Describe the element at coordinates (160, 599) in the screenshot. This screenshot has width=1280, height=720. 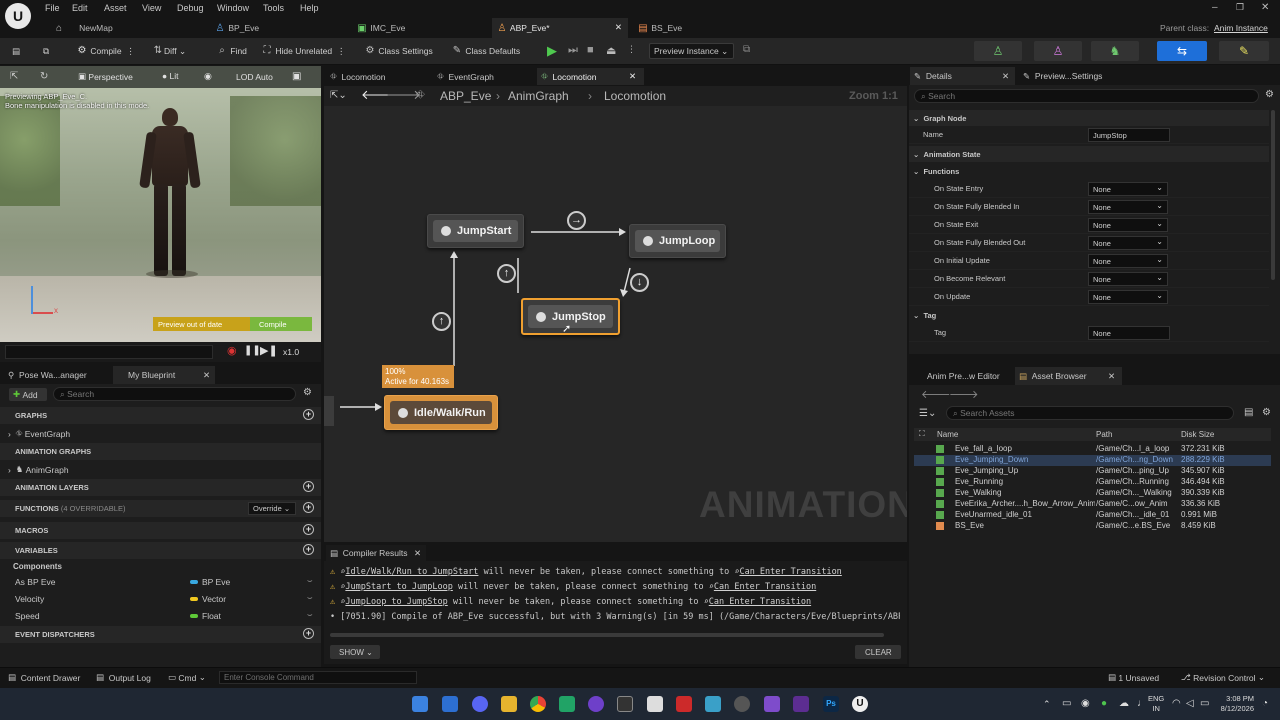
I see `variable-row: Velocity Vector ⌣` at that location.